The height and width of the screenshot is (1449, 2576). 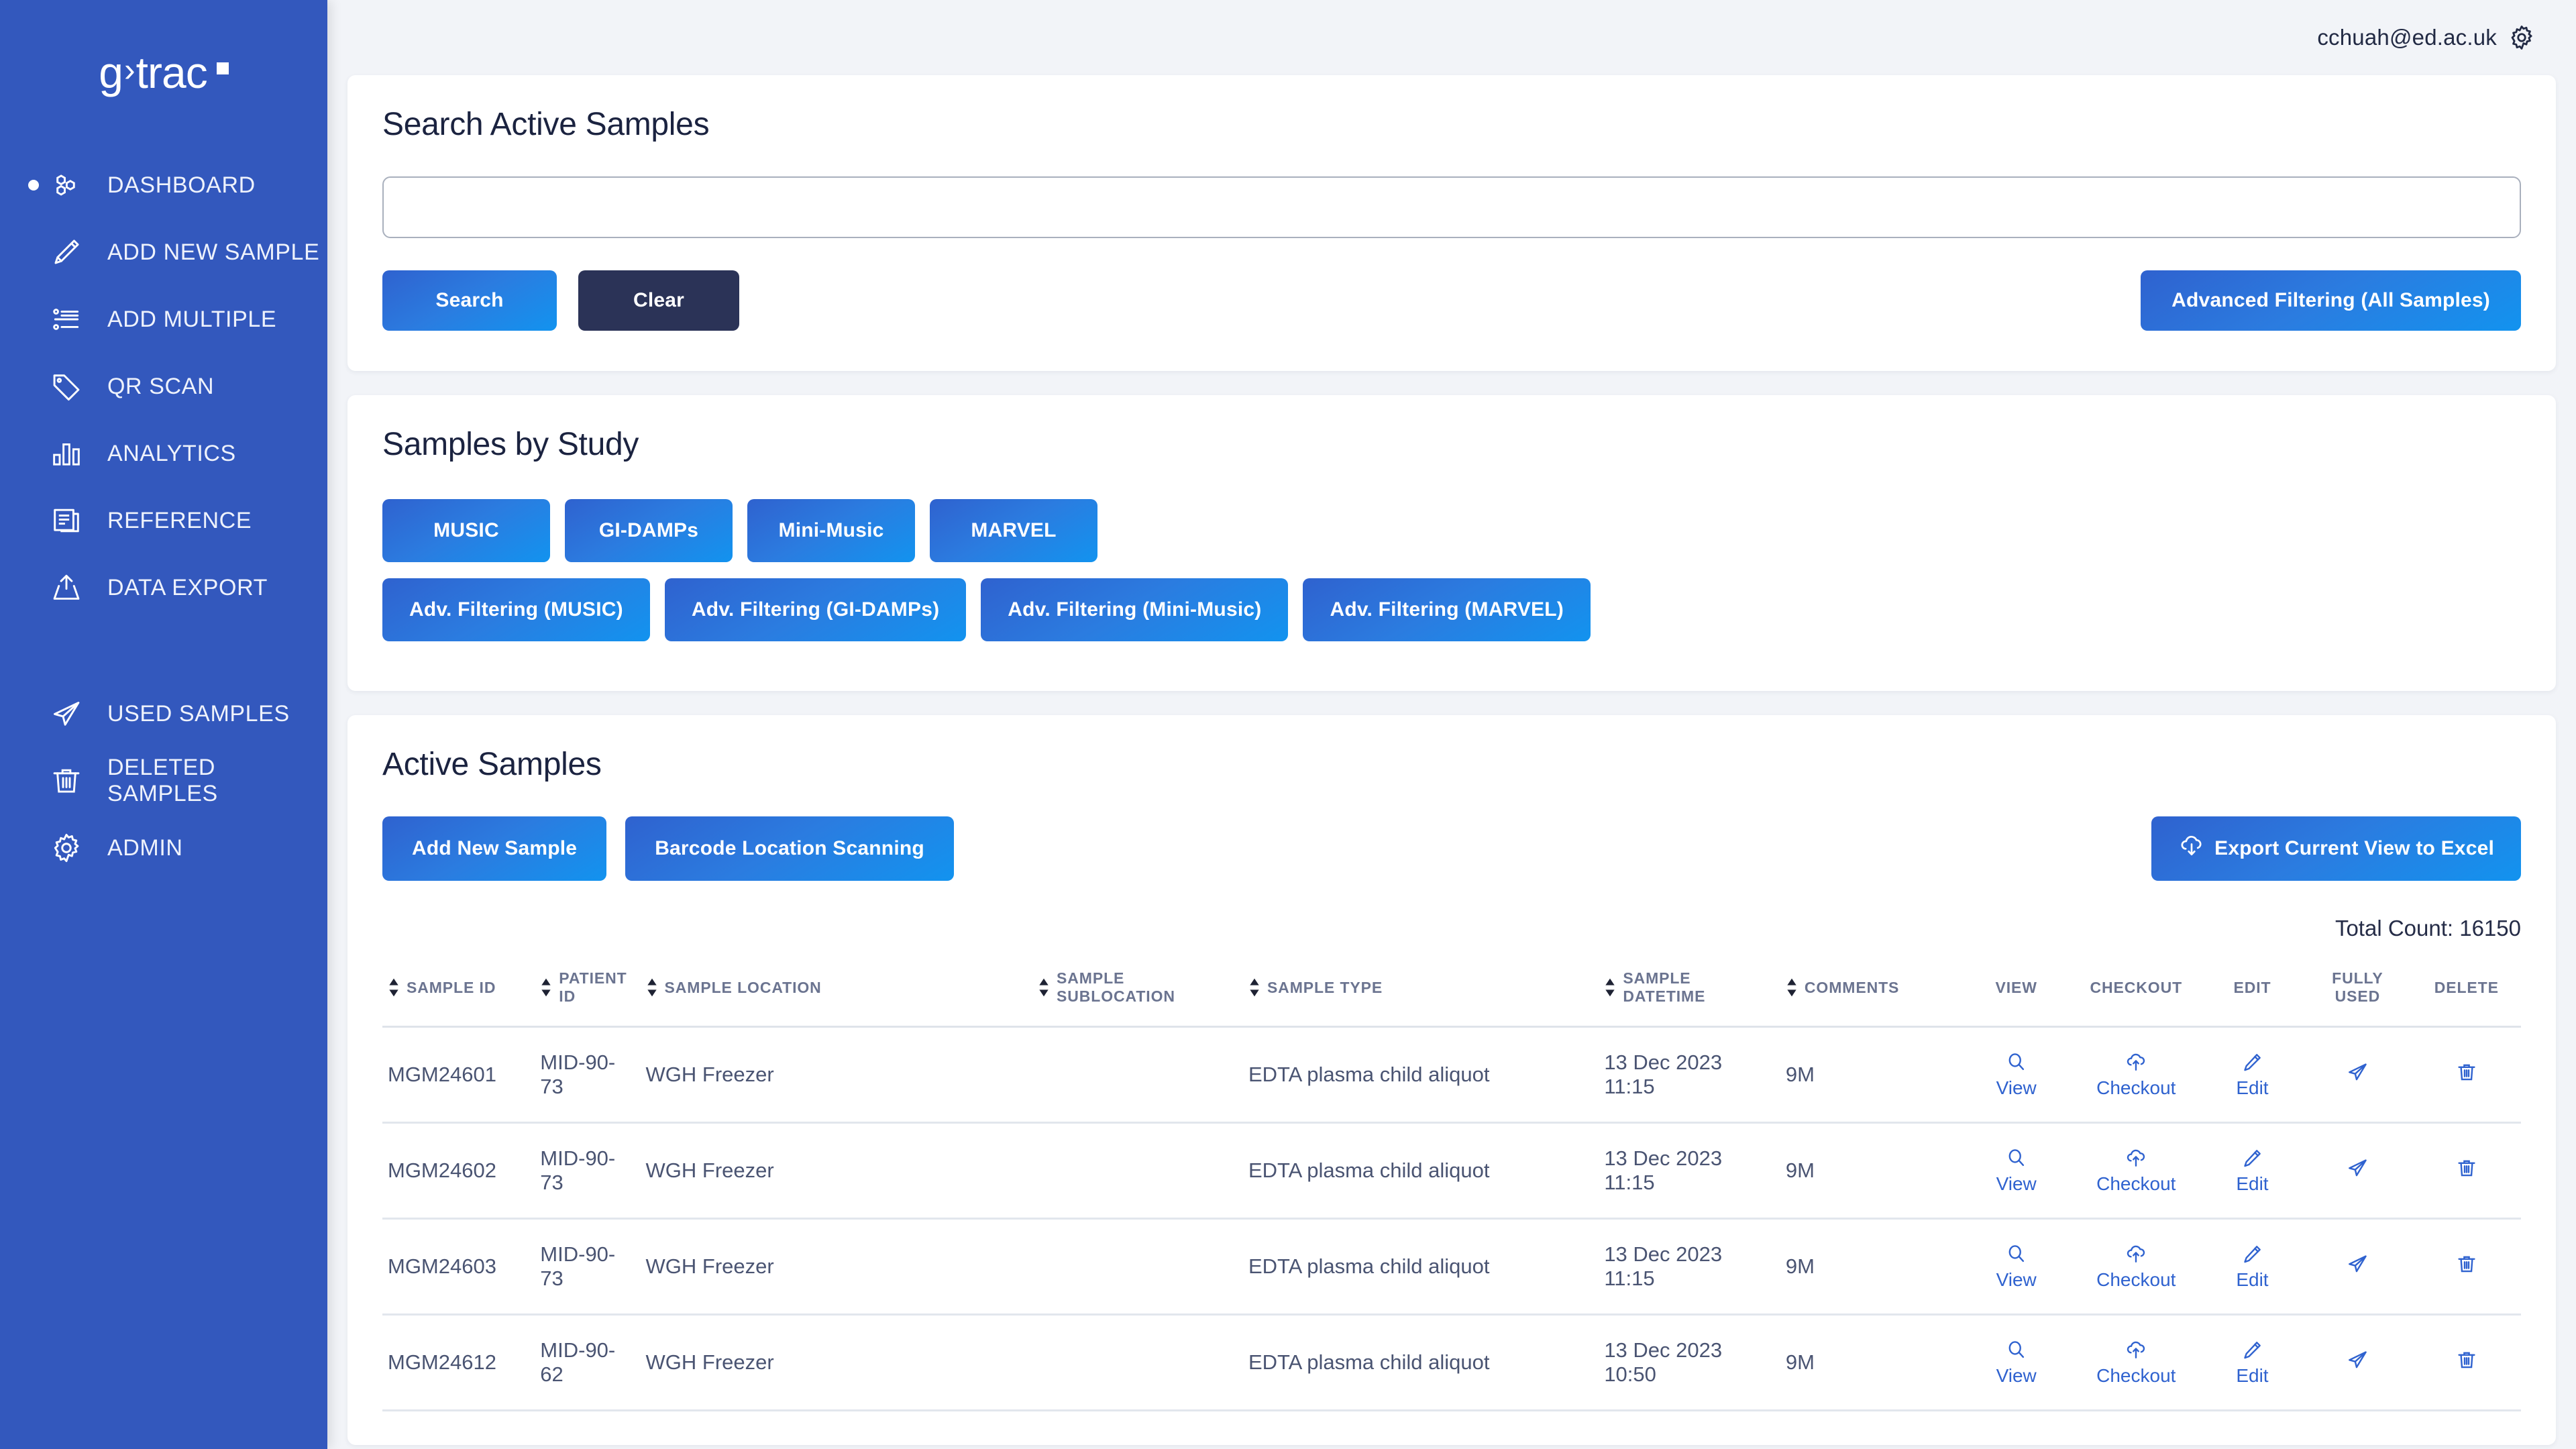 What do you see at coordinates (1116, 987) in the screenshot?
I see `column-header-label: Sample Sublocation` at bounding box center [1116, 987].